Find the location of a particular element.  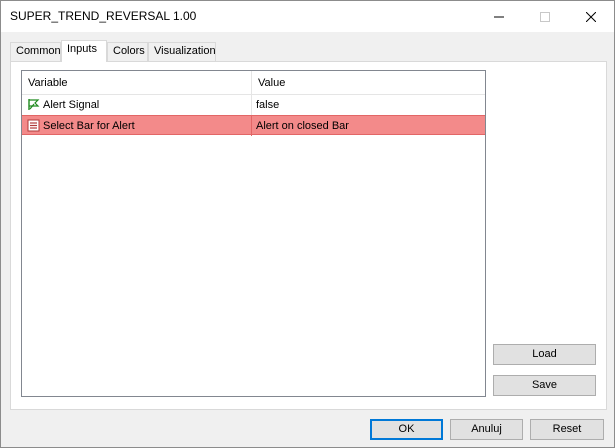

boolean-flag-icon is located at coordinates (34, 104).